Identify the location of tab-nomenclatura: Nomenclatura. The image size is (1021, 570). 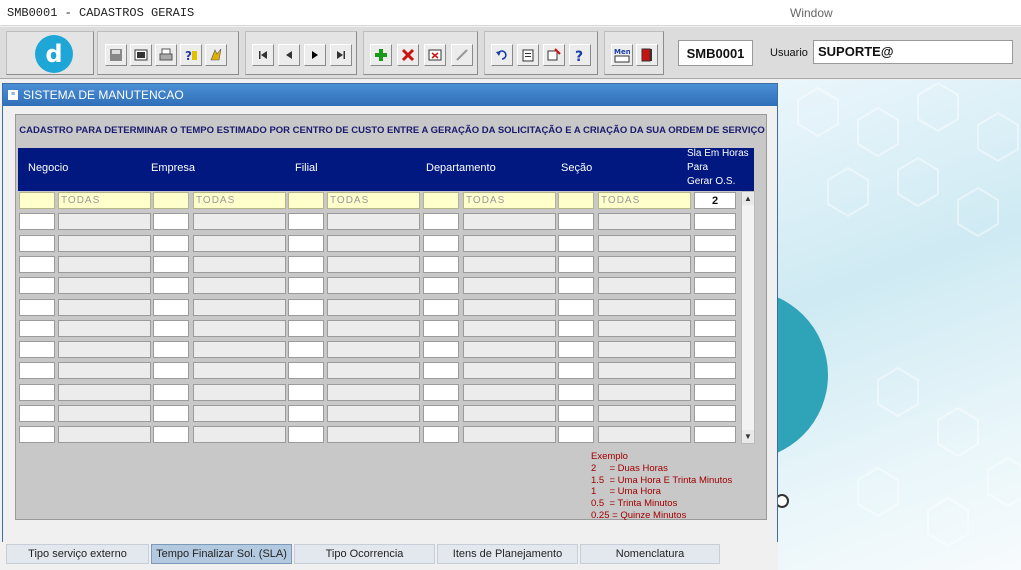
(650, 554).